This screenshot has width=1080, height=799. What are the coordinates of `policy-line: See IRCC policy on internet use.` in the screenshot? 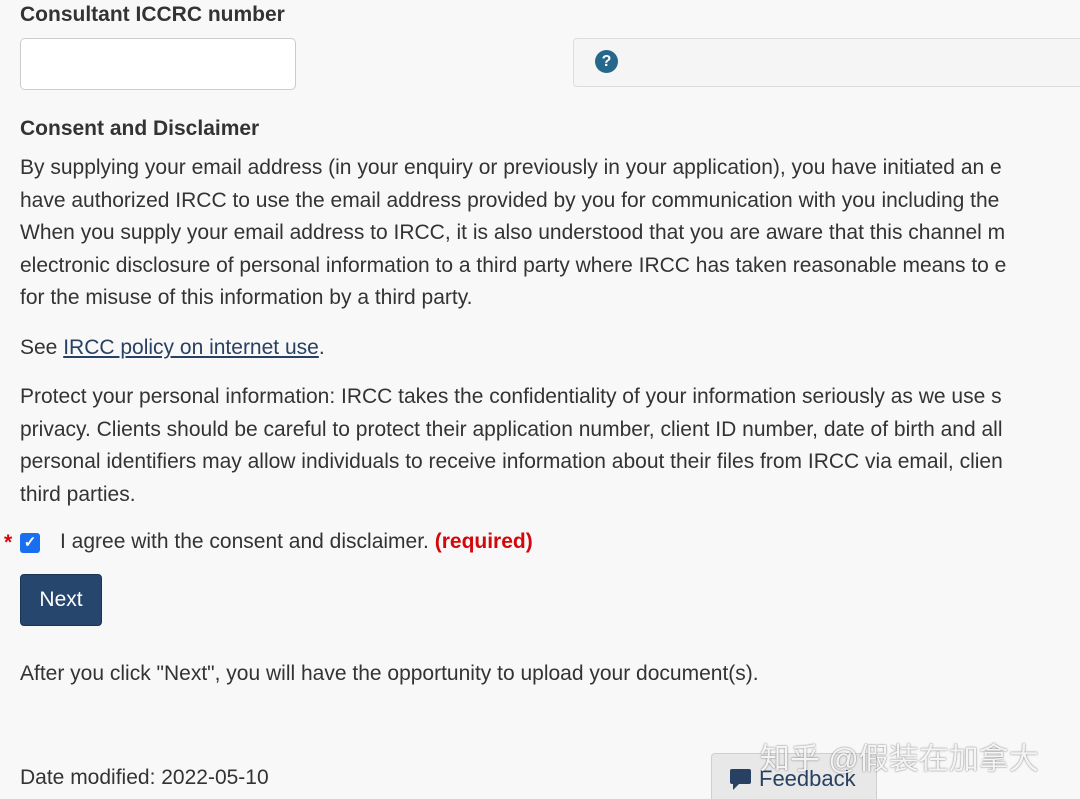 It's located at (550, 348).